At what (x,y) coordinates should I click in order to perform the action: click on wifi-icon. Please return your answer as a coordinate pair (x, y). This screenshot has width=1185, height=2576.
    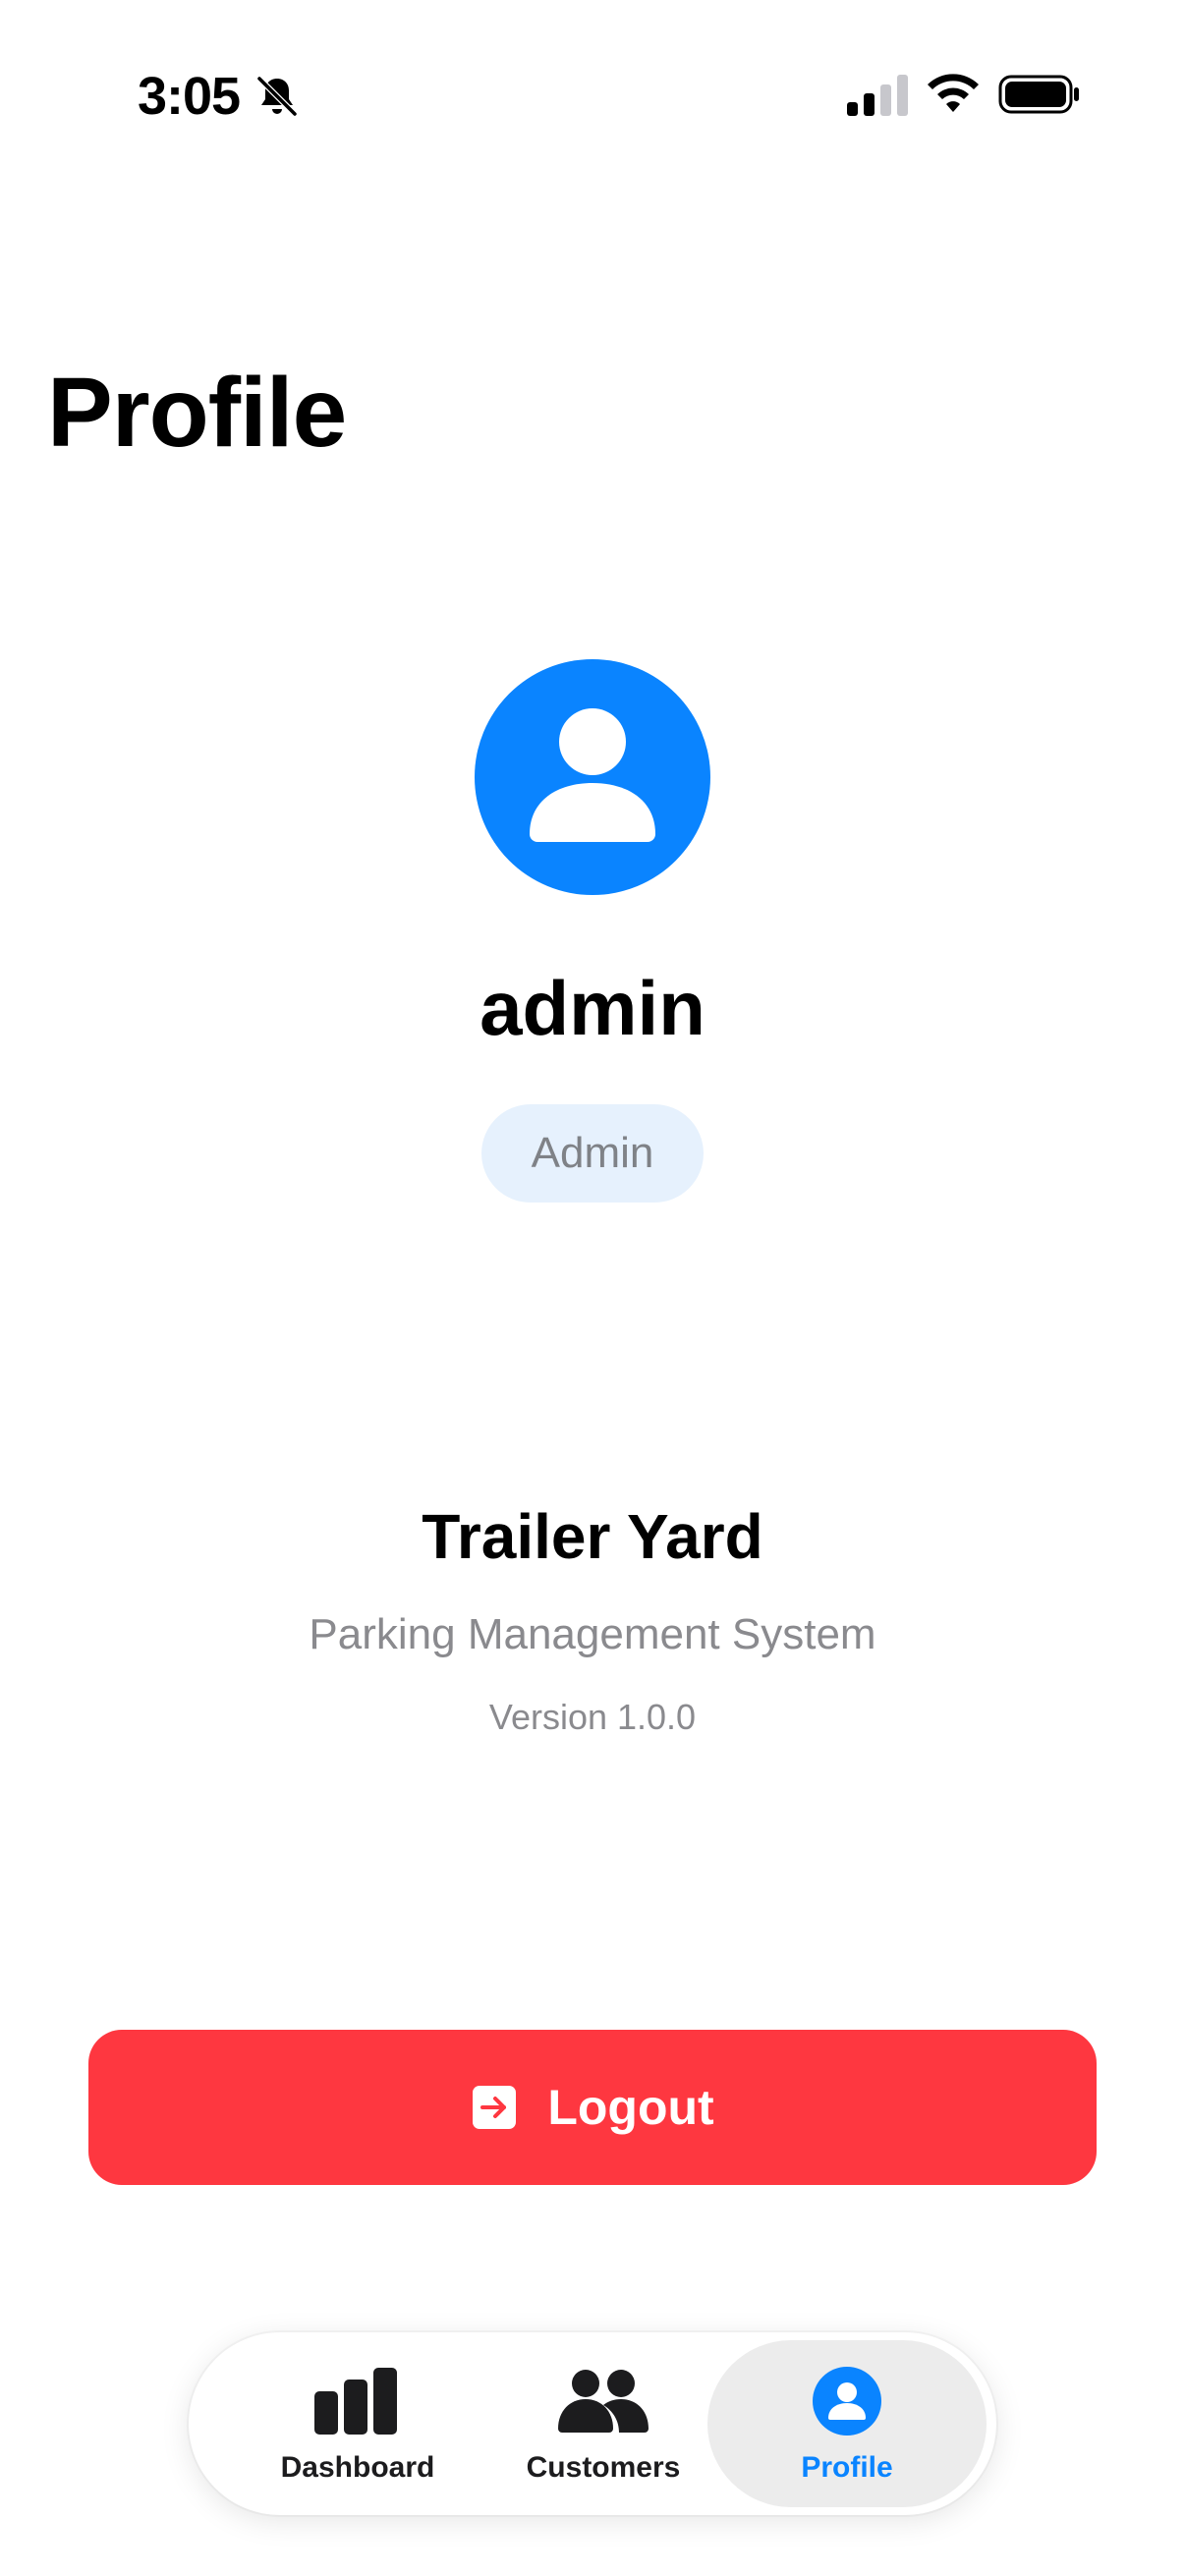
    Looking at the image, I should click on (954, 93).